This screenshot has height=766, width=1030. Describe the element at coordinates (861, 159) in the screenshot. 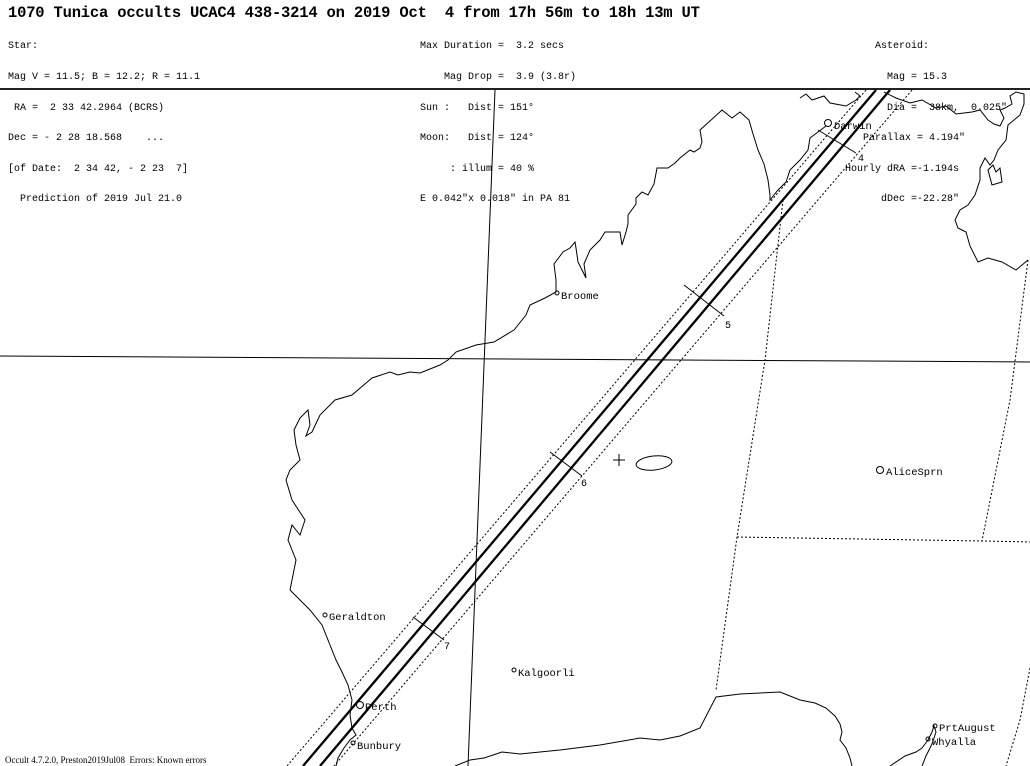

I see `time-tick-label: 4` at that location.